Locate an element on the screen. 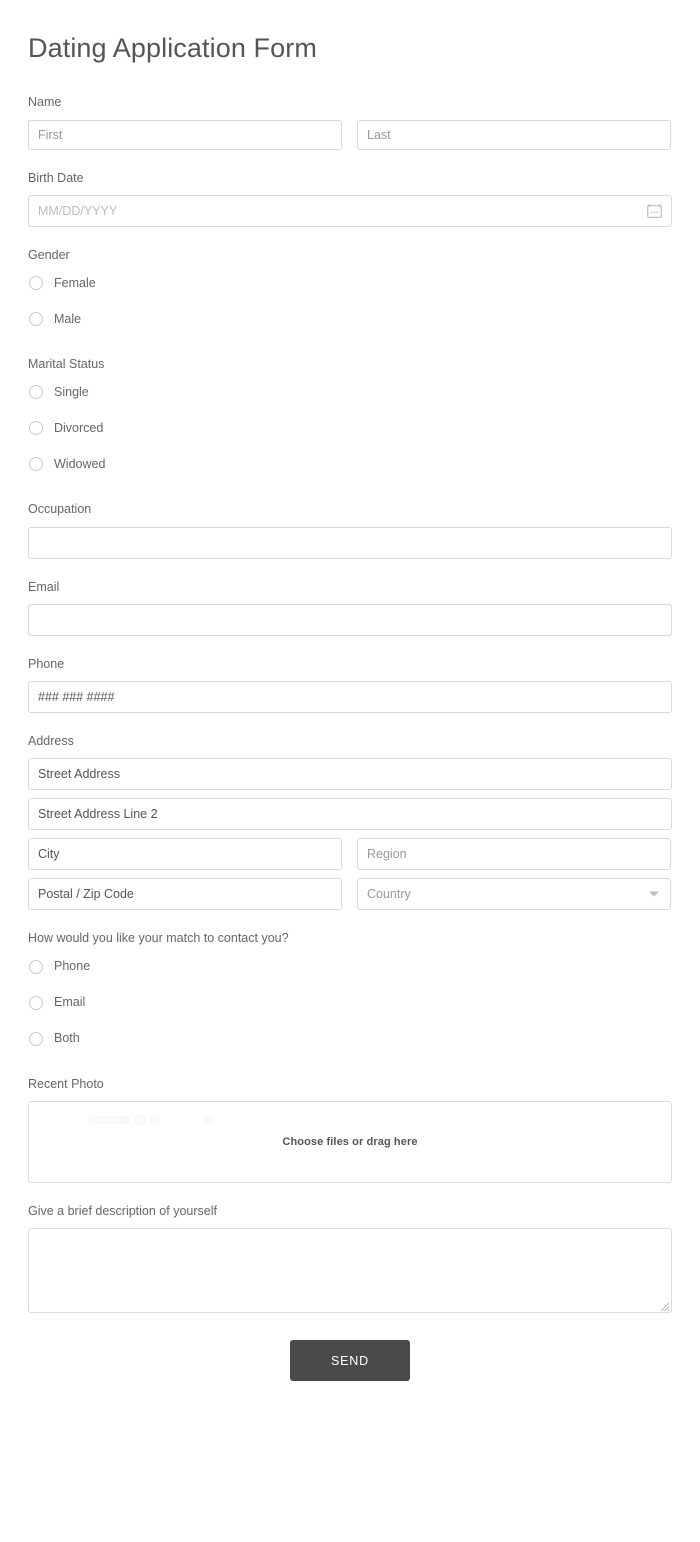 This screenshot has width=700, height=1542. radio-option-label: Email is located at coordinates (70, 1002).